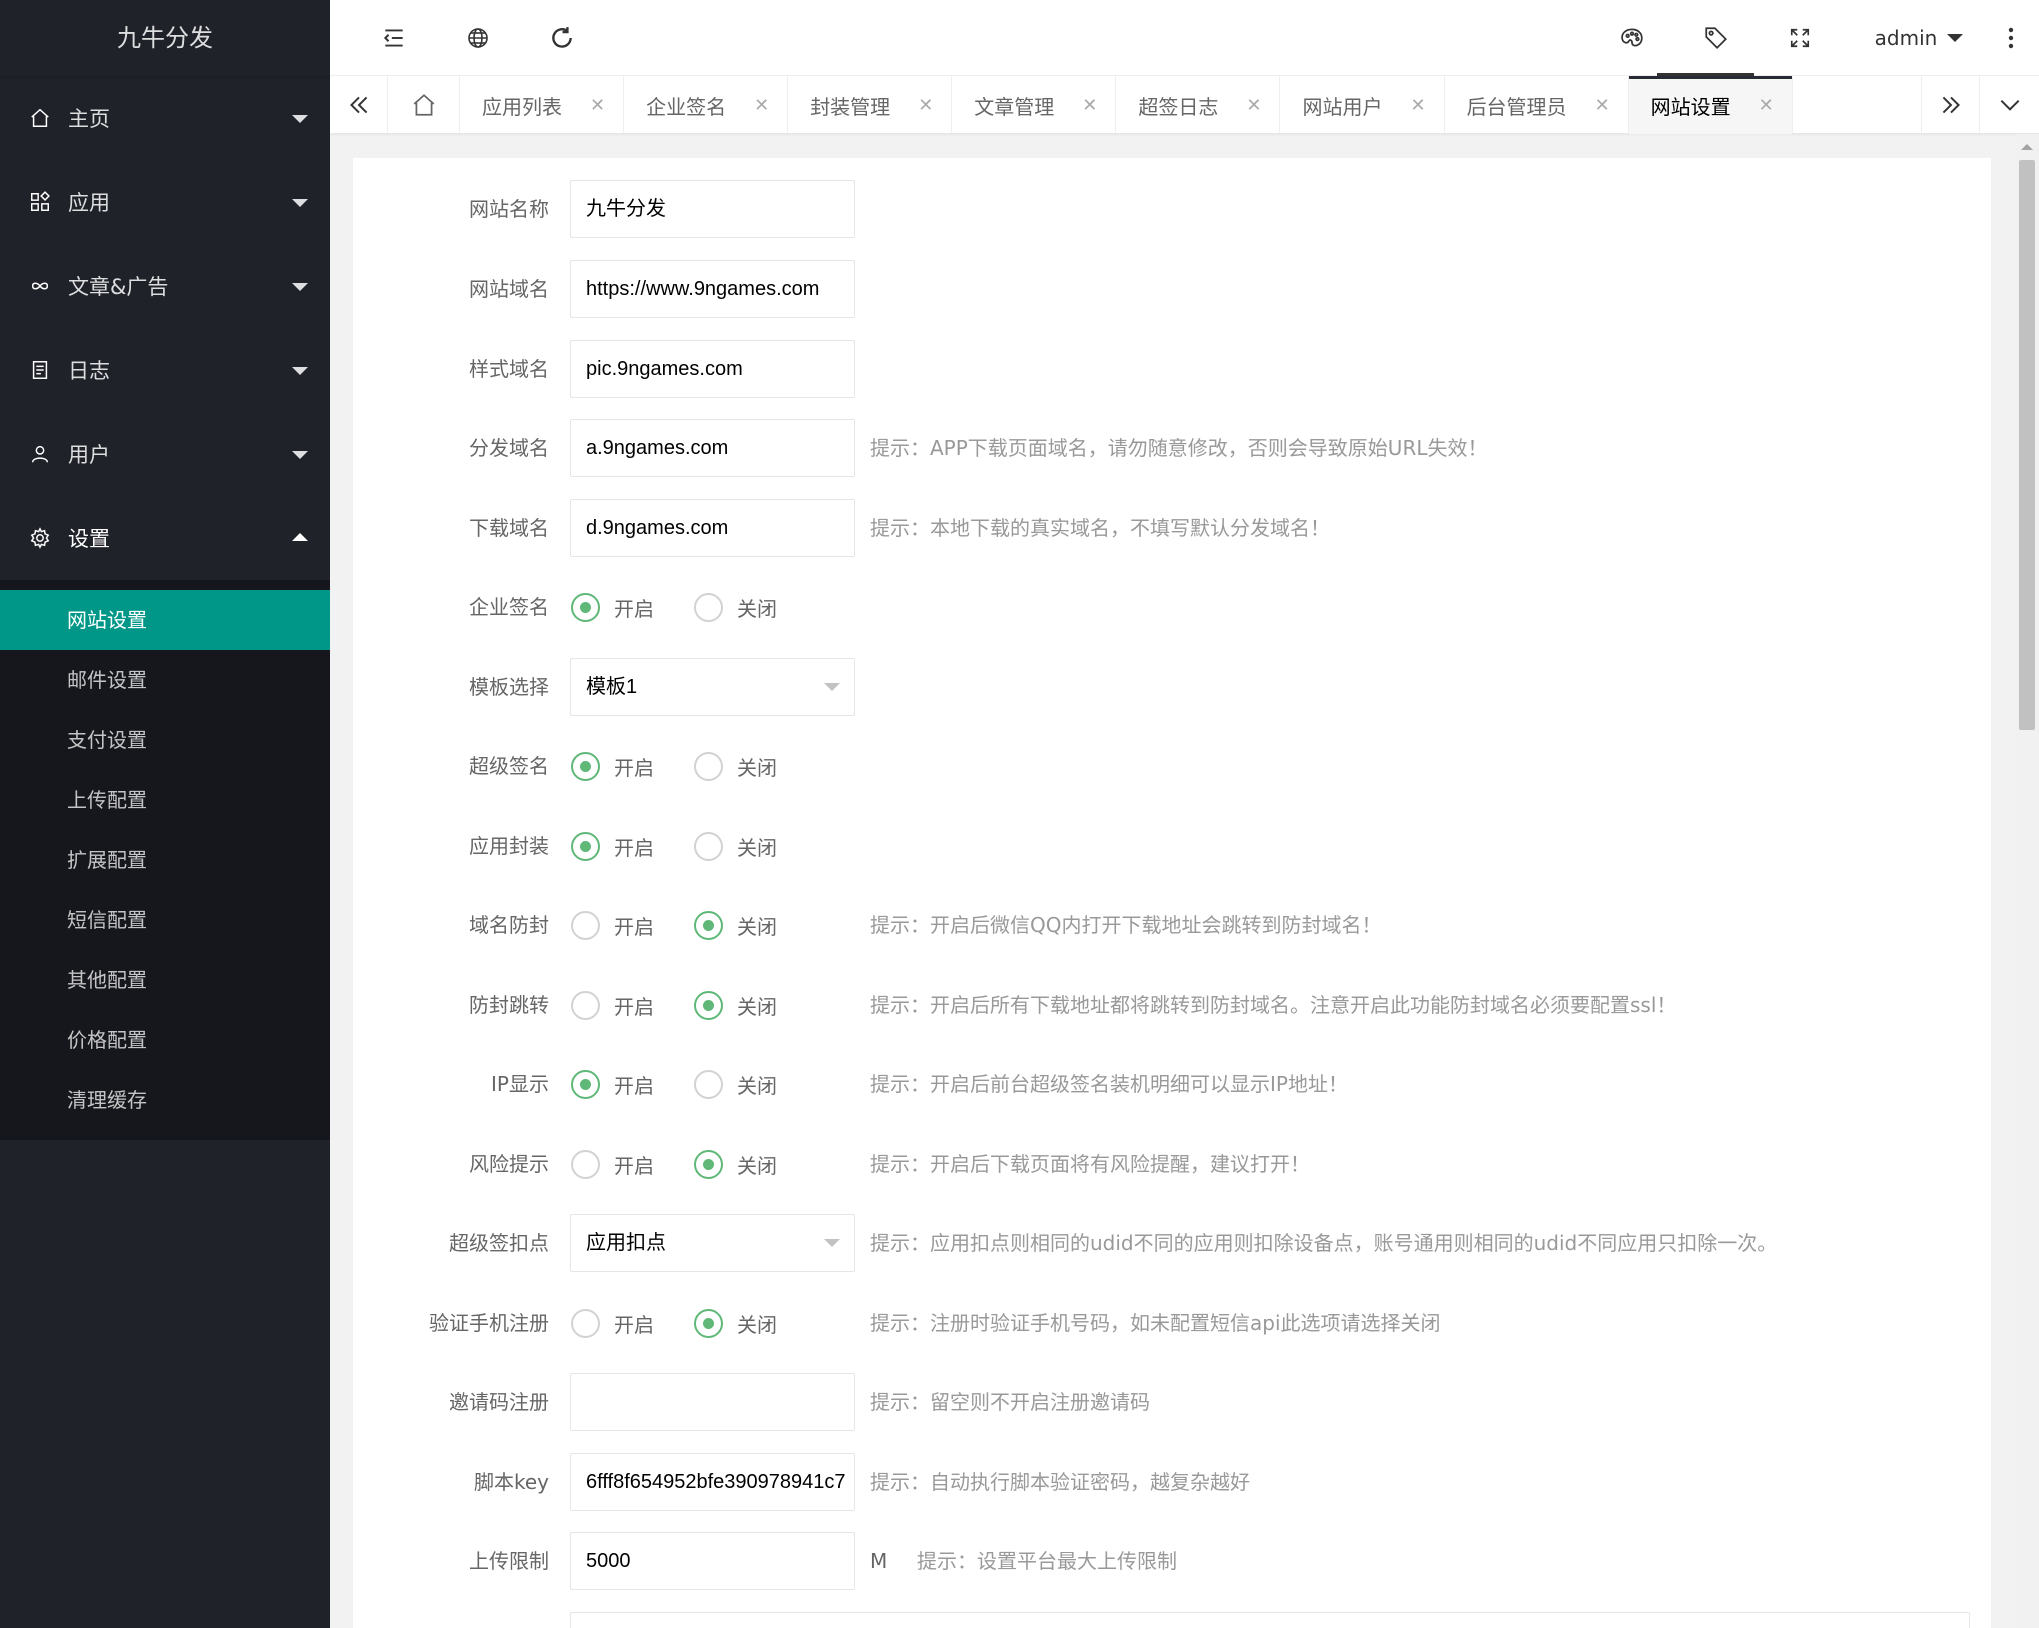 The width and height of the screenshot is (2039, 1628). What do you see at coordinates (735, 1005) in the screenshot?
I see `block-redirect-off-radio: 关闭` at bounding box center [735, 1005].